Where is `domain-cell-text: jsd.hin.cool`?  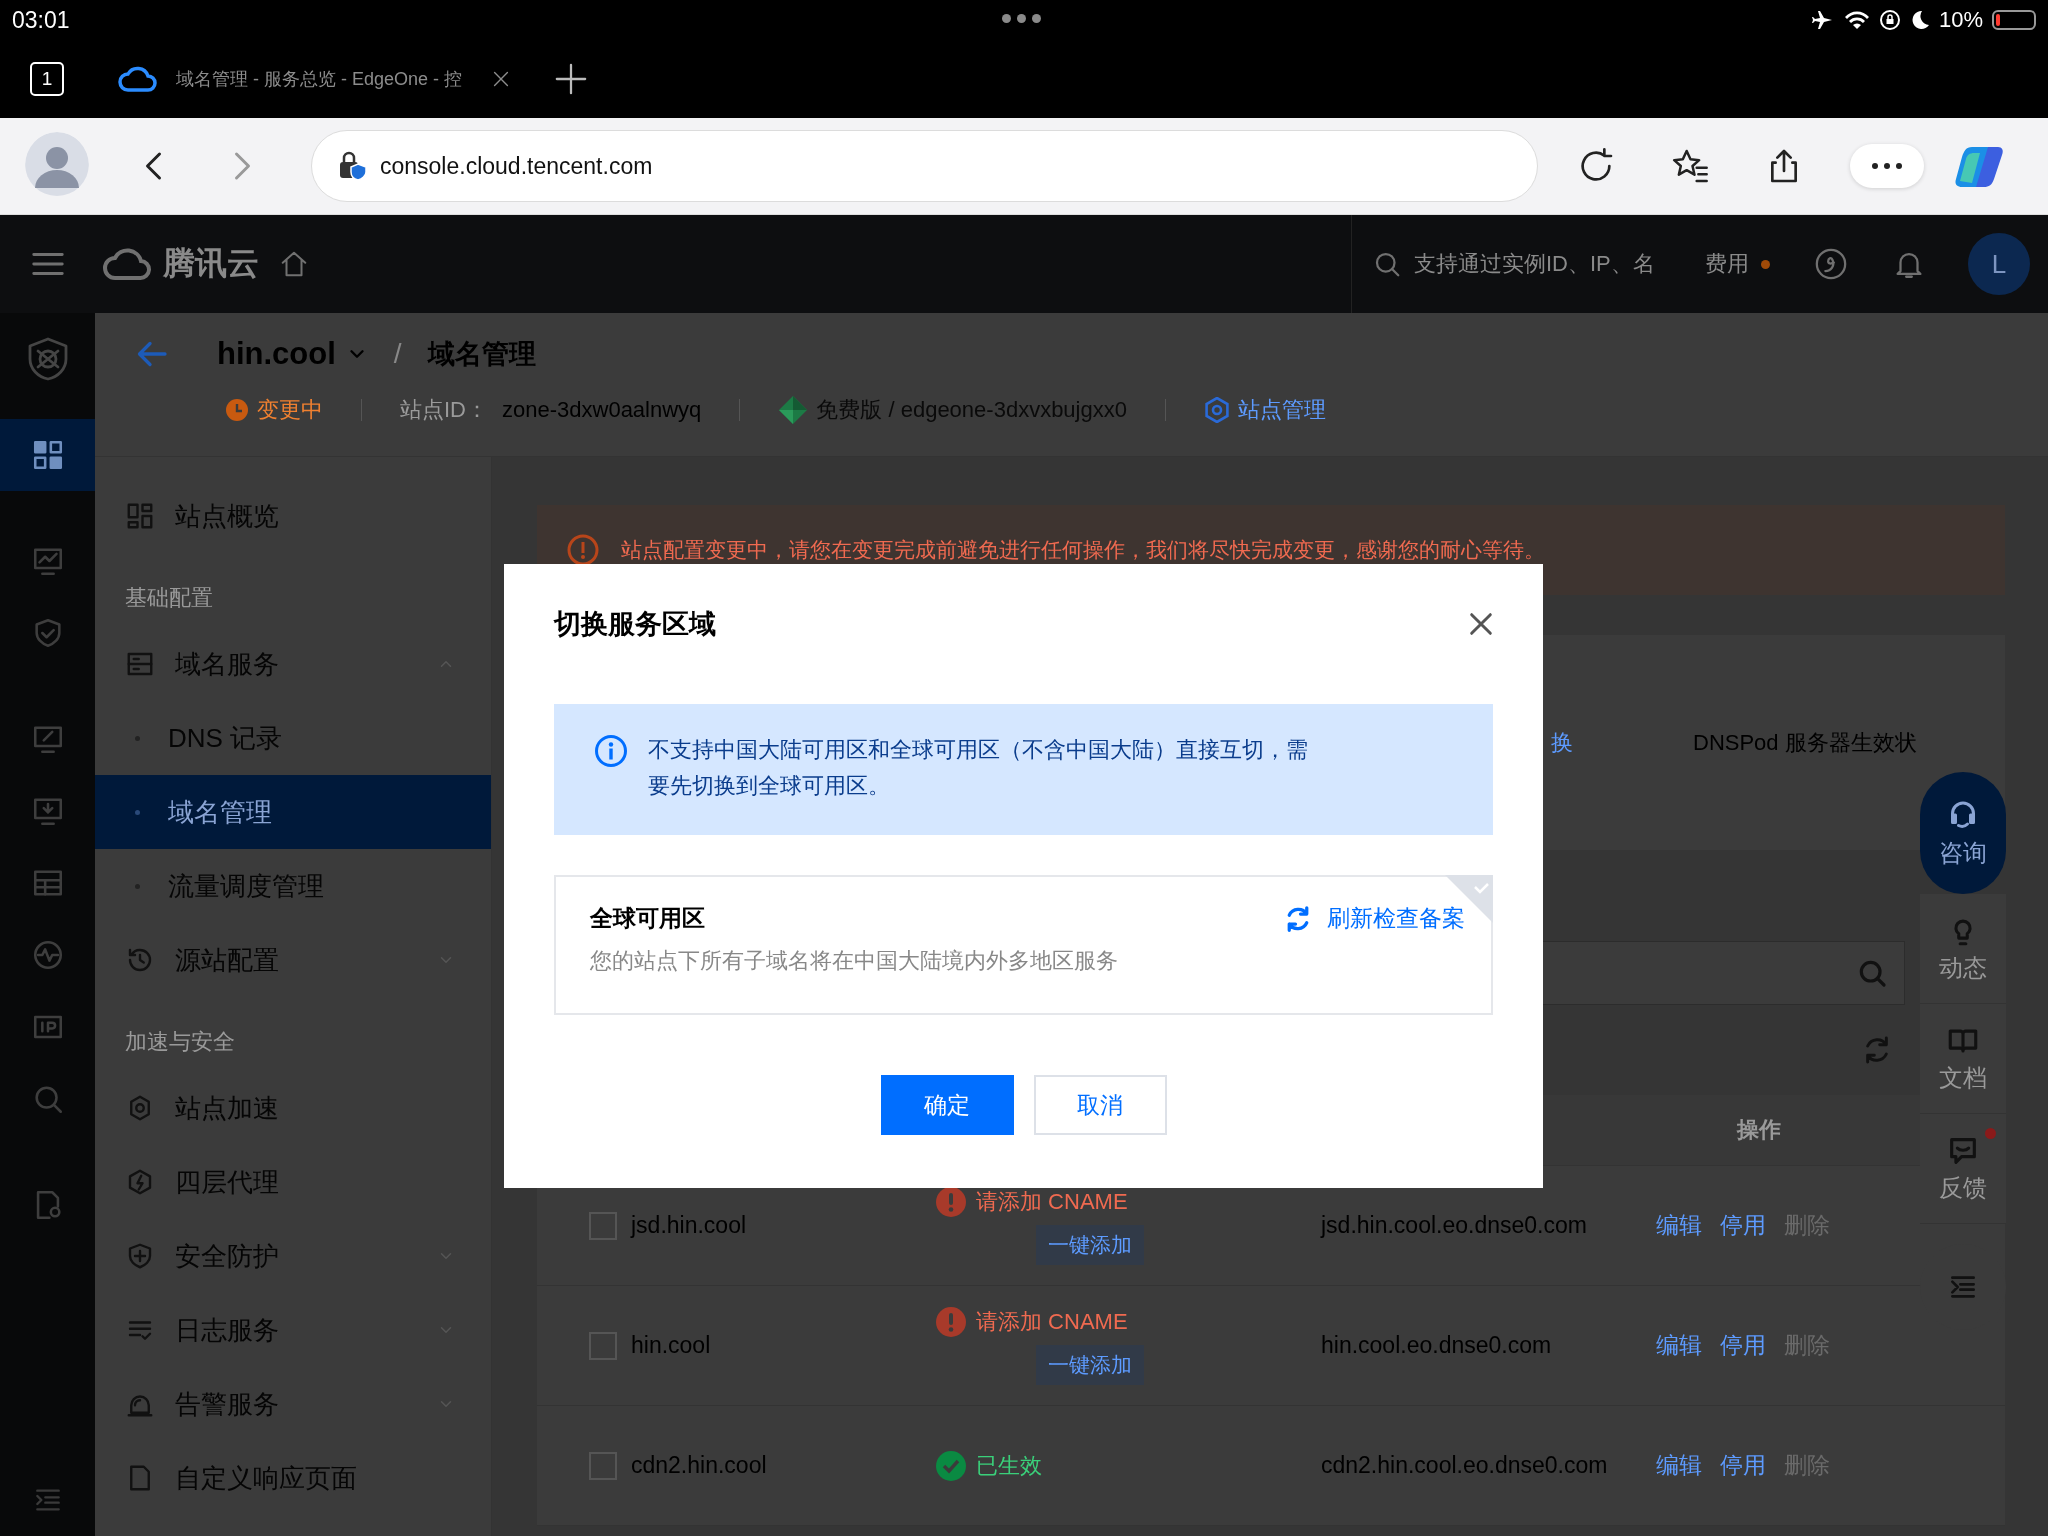
domain-cell-text: jsd.hin.cool is located at coordinates (689, 1225).